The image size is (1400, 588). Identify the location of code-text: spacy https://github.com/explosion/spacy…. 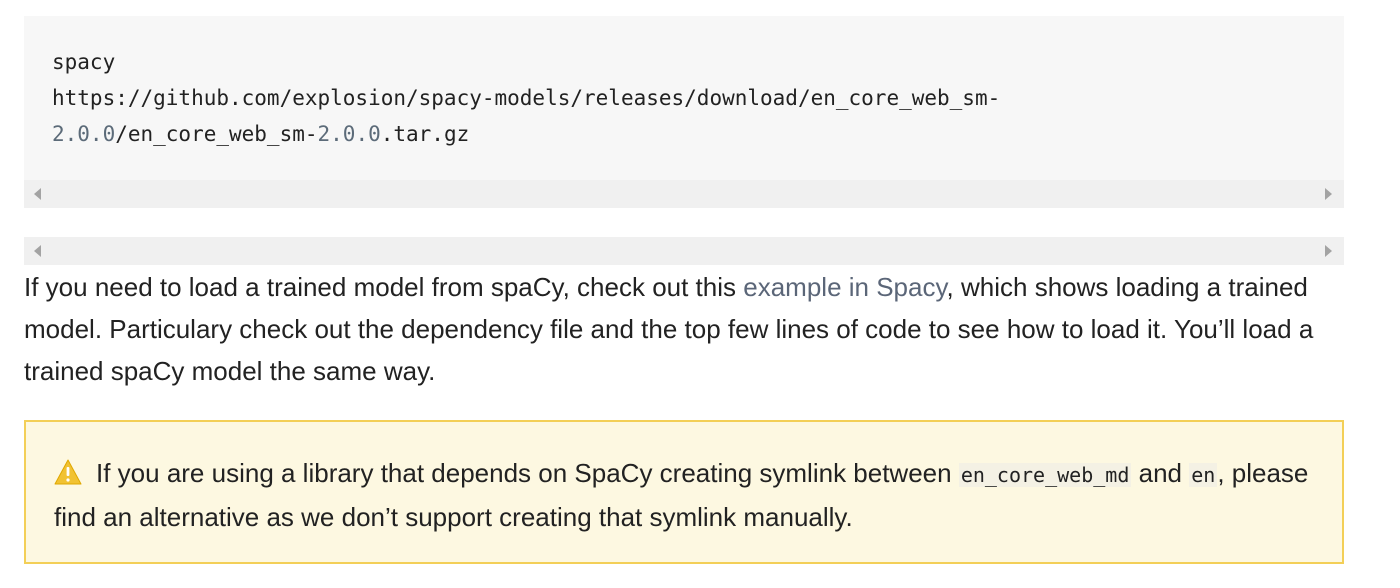
(526, 98).